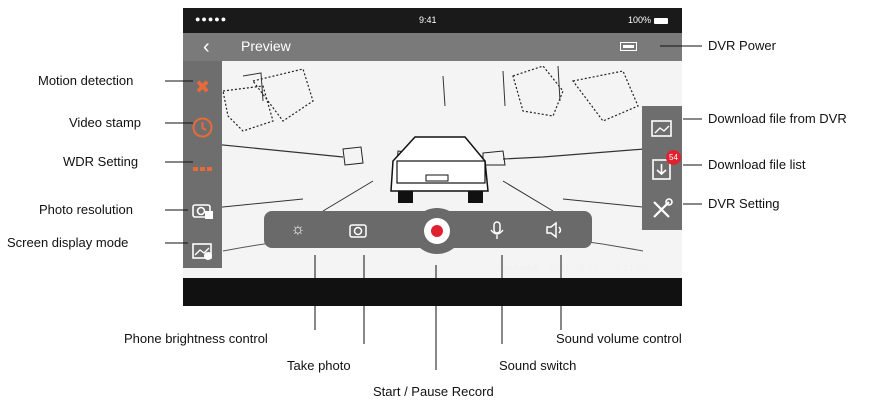 This screenshot has width=886, height=400. What do you see at coordinates (574, 268) in the screenshot?
I see `stamp-date: 2015/09/20` at bounding box center [574, 268].